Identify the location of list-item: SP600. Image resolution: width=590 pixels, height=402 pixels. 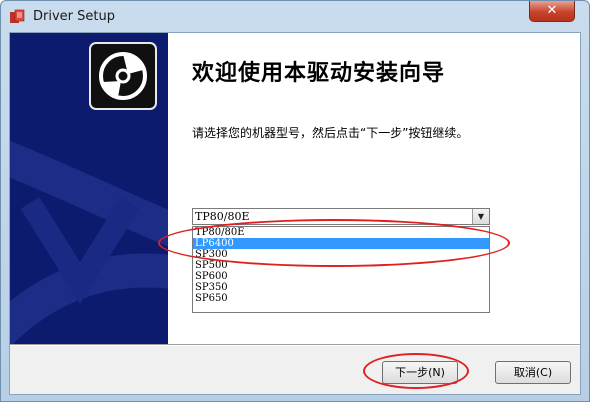
(341, 276).